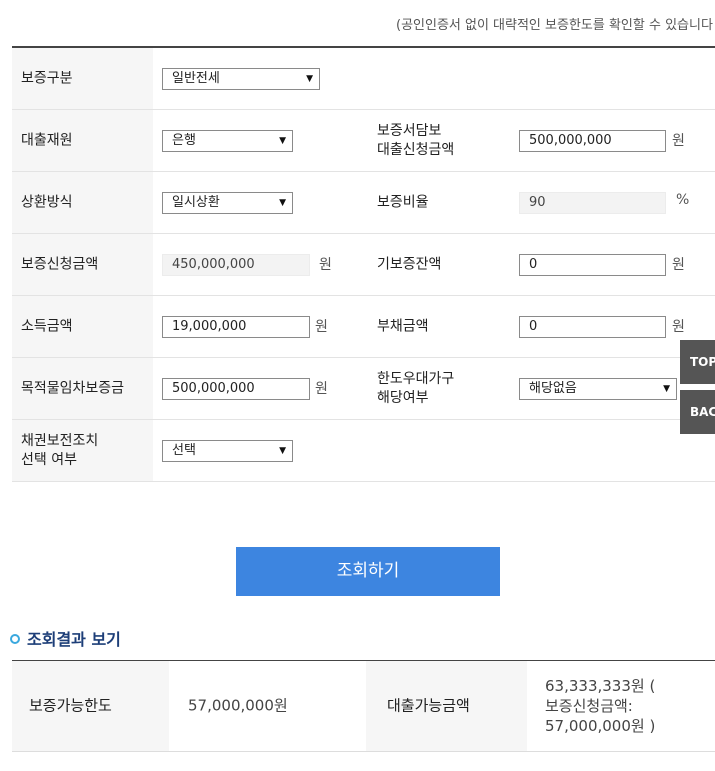 The width and height of the screenshot is (715, 771). What do you see at coordinates (196, 202) in the screenshot?
I see `repayment-value: 일시상환` at bounding box center [196, 202].